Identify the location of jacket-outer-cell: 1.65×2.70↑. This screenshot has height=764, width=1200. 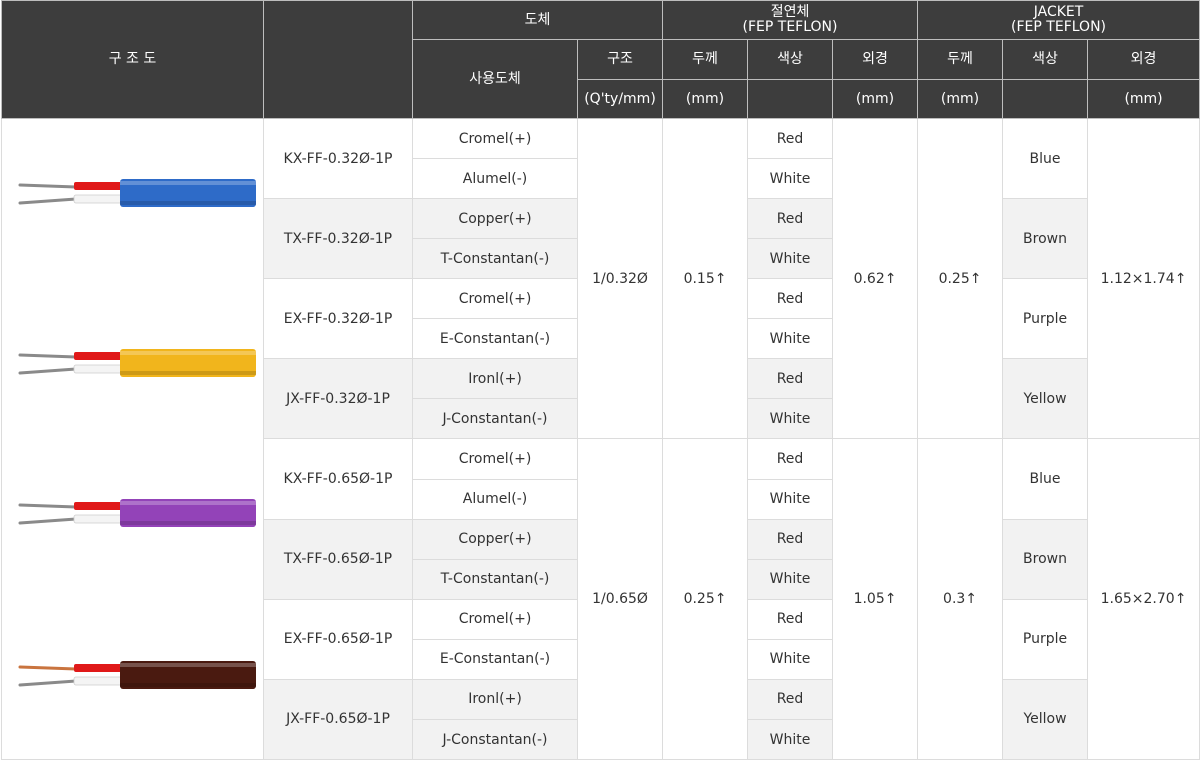
(1143, 599).